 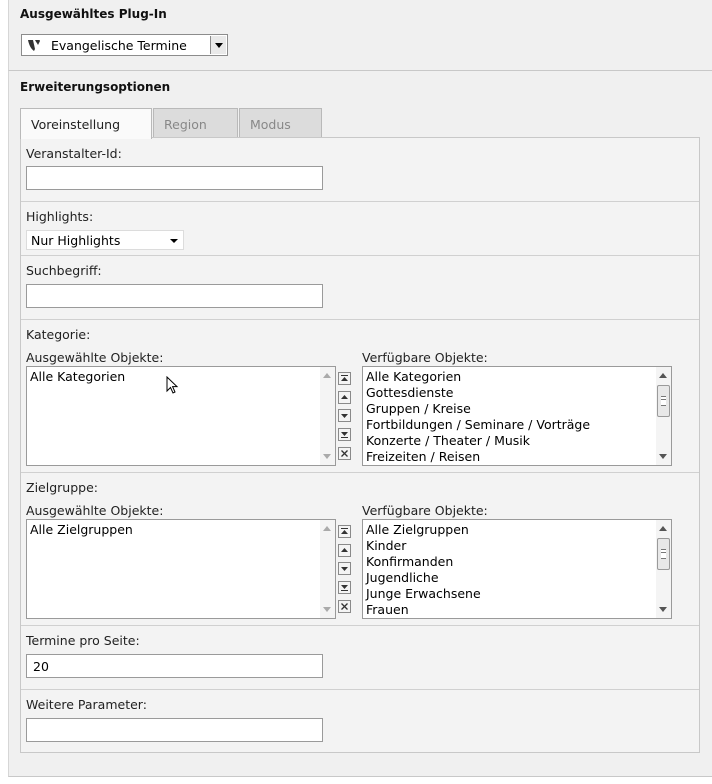 What do you see at coordinates (95, 357) in the screenshot?
I see `kategorie-selected-label: Ausgewählte Objekte:` at bounding box center [95, 357].